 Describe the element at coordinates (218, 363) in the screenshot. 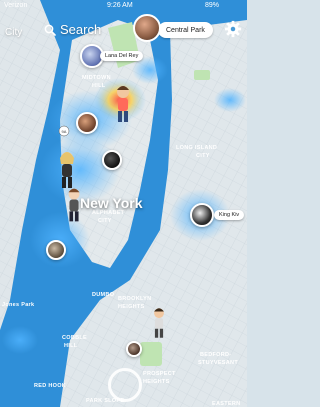

I see `label-stuyvesant: STUYVESANT` at that location.